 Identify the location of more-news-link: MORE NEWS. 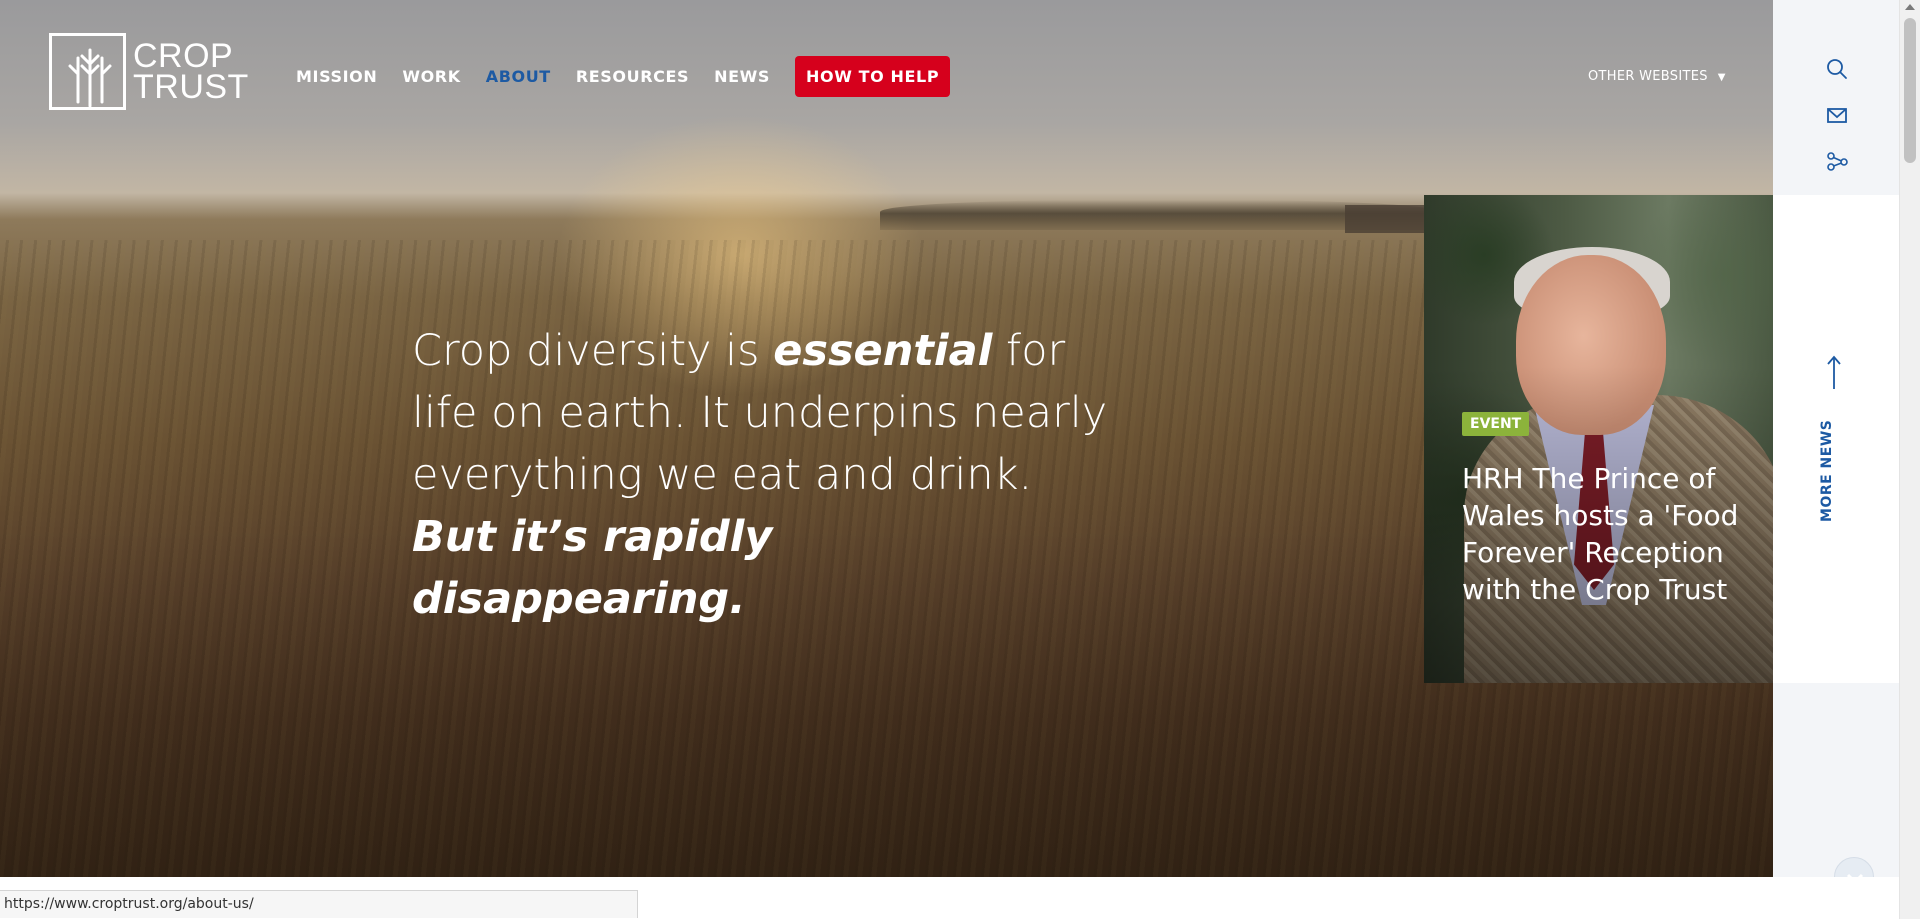
(1834, 445).